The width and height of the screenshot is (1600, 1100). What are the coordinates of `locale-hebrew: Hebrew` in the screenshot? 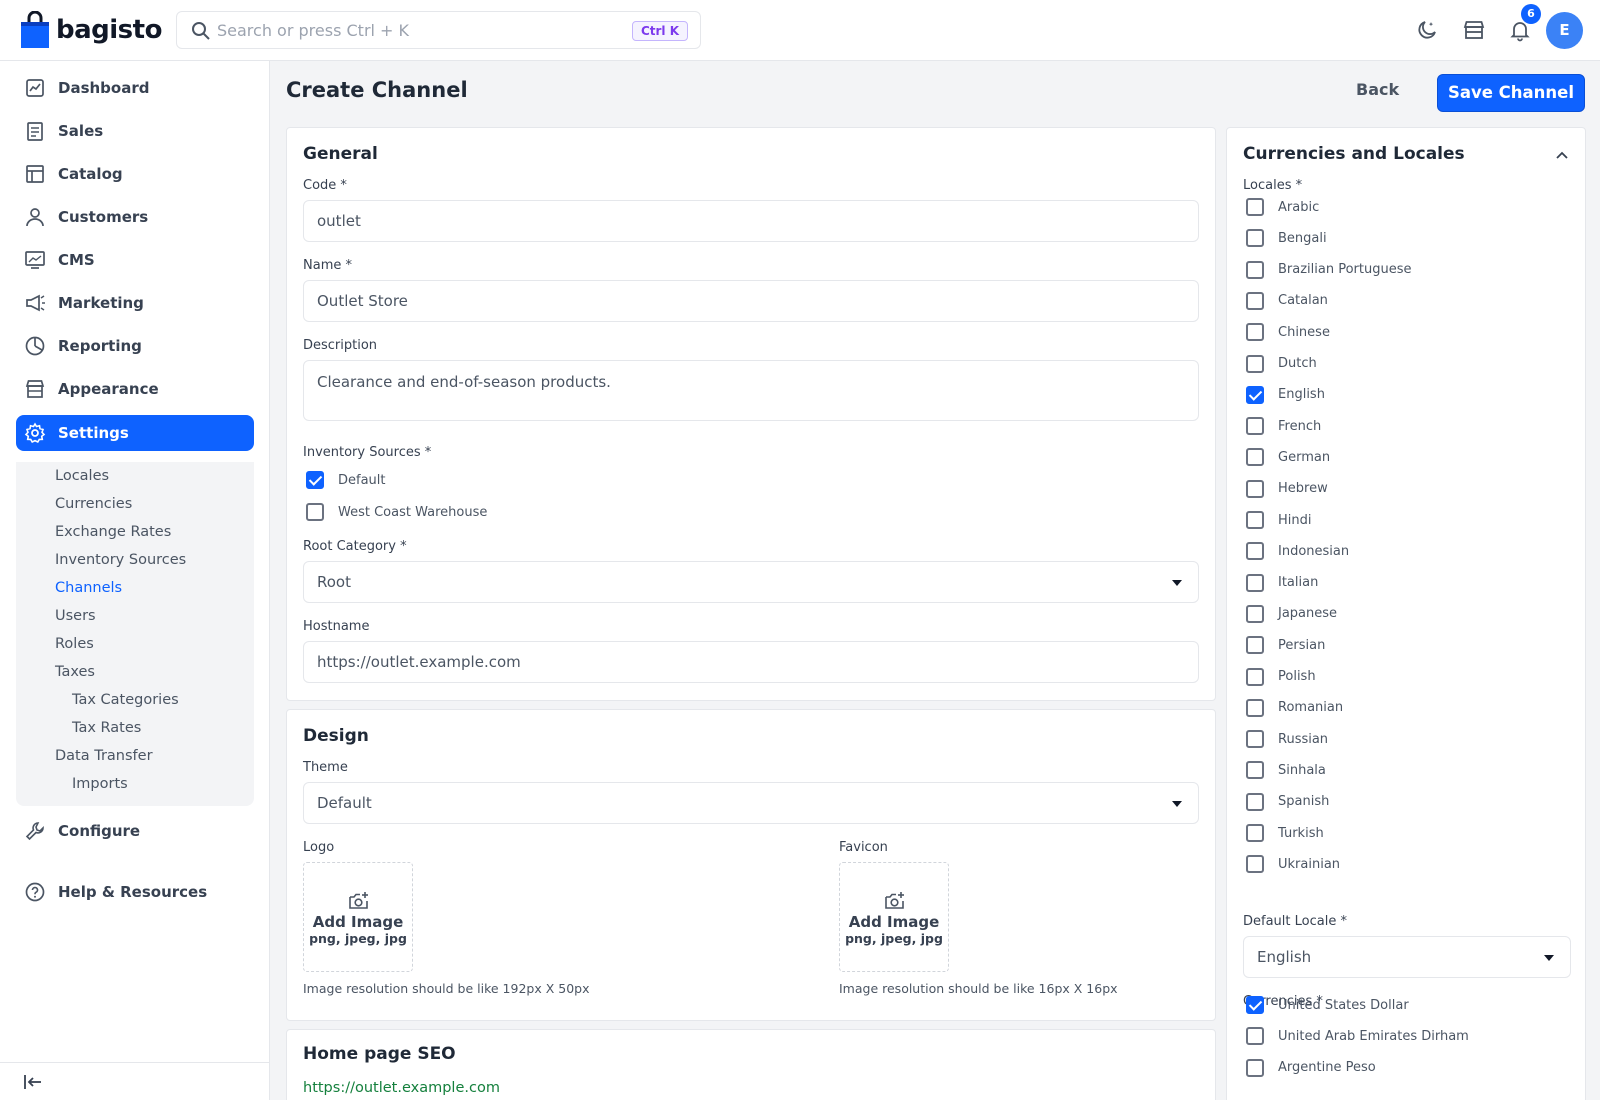 It's located at (1287, 488).